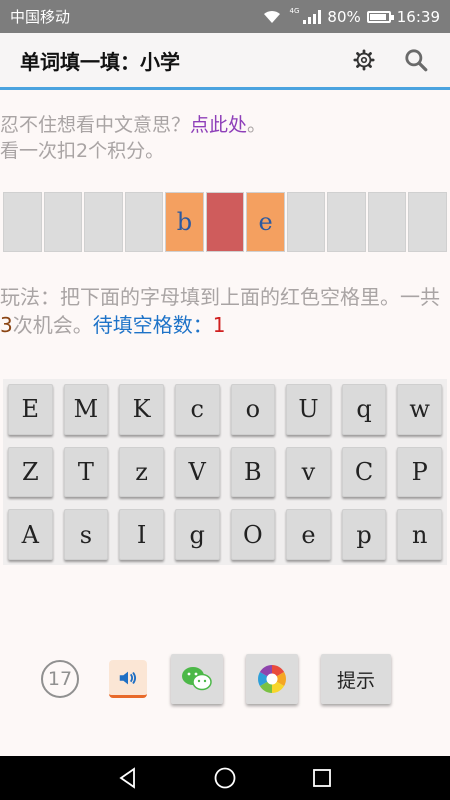 The height and width of the screenshot is (800, 450). What do you see at coordinates (419, 409) in the screenshot?
I see `letter-key: w` at bounding box center [419, 409].